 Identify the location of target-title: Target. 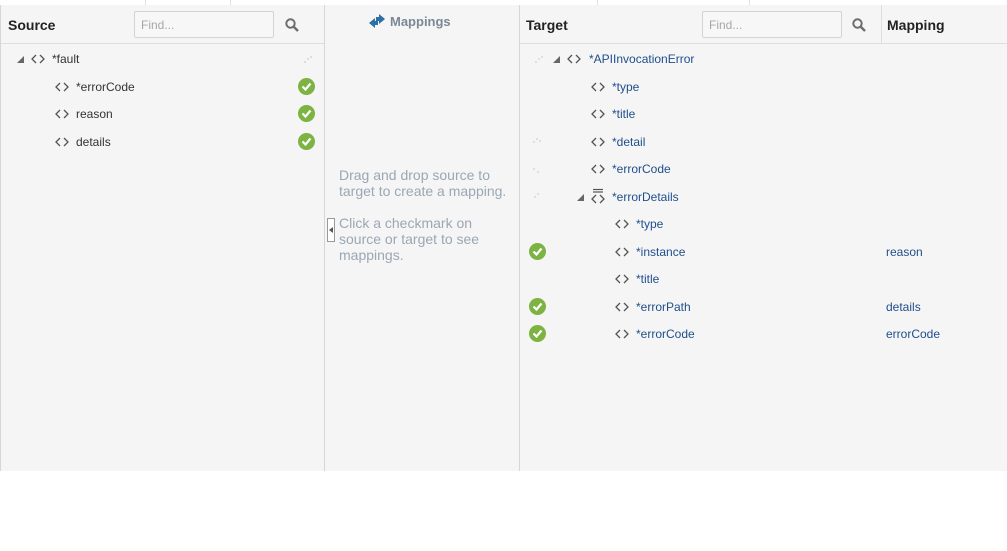
(547, 25).